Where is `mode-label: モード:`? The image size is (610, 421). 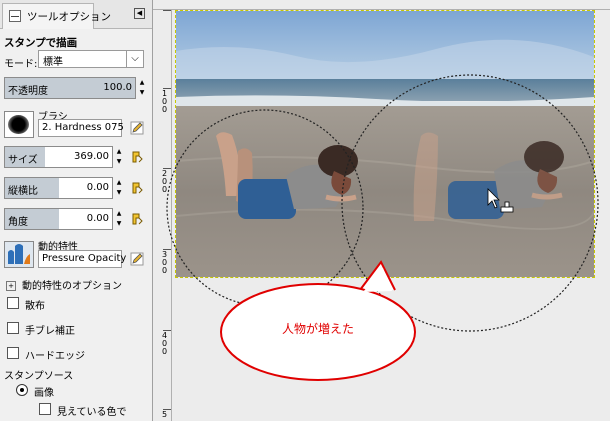 mode-label: モード: is located at coordinates (21, 64).